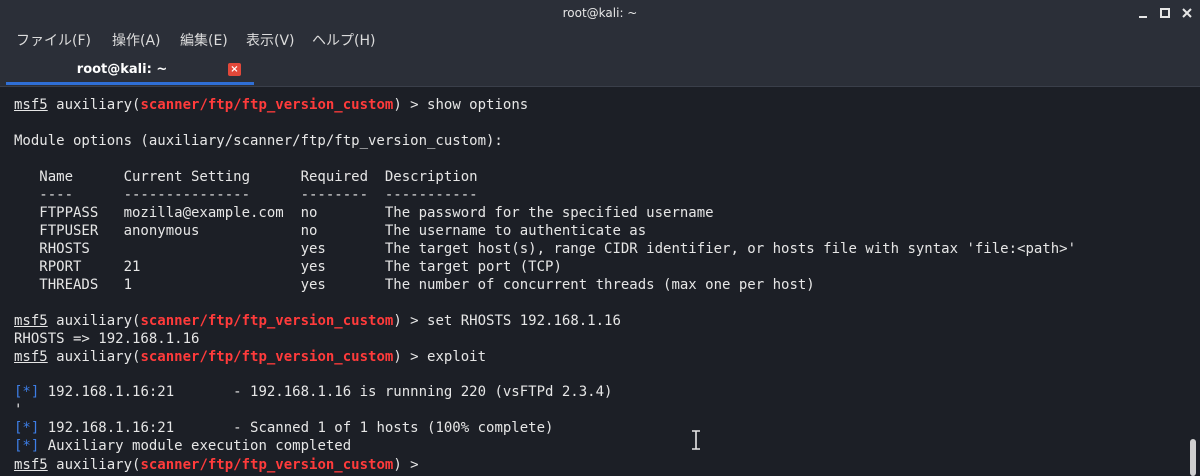 The image size is (1200, 476). What do you see at coordinates (122, 69) in the screenshot?
I see `tab-label: root@kali: ~` at bounding box center [122, 69].